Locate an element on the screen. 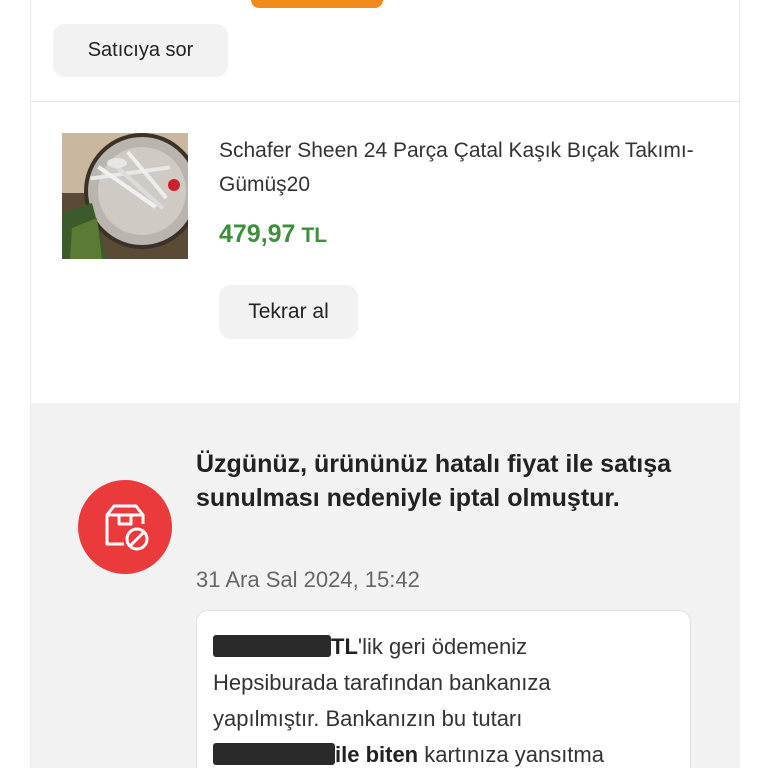  rebuy-button: Tekrar al is located at coordinates (288, 312).